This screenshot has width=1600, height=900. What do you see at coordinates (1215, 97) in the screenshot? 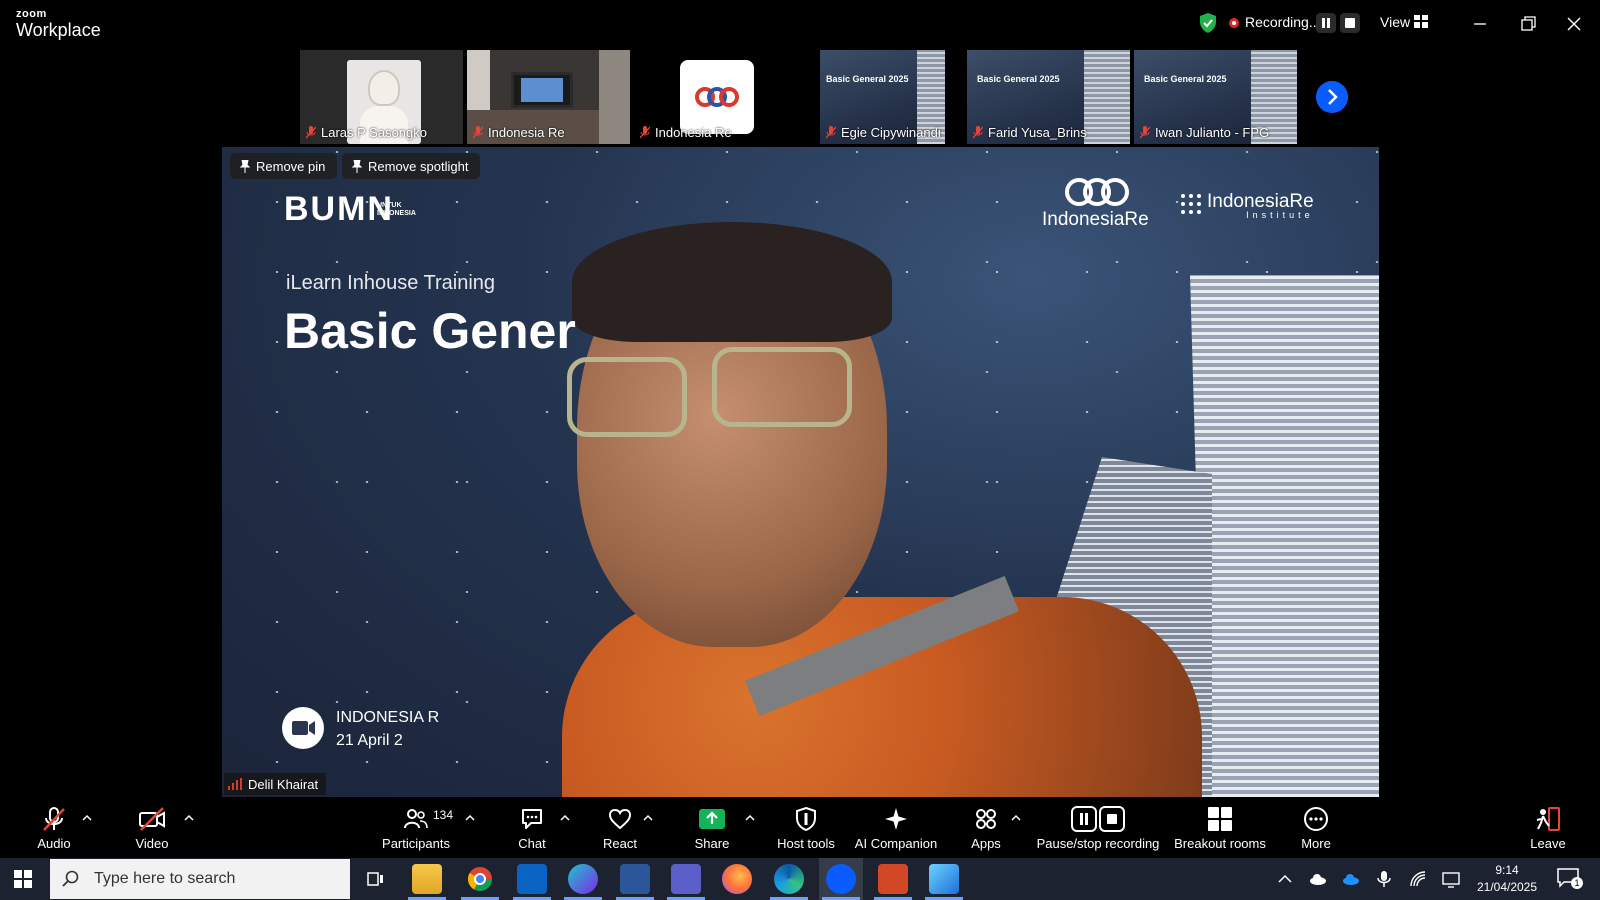
I see `participant-thumbnail: Basic General 2025 Iwan Julianto - FPG` at bounding box center [1215, 97].